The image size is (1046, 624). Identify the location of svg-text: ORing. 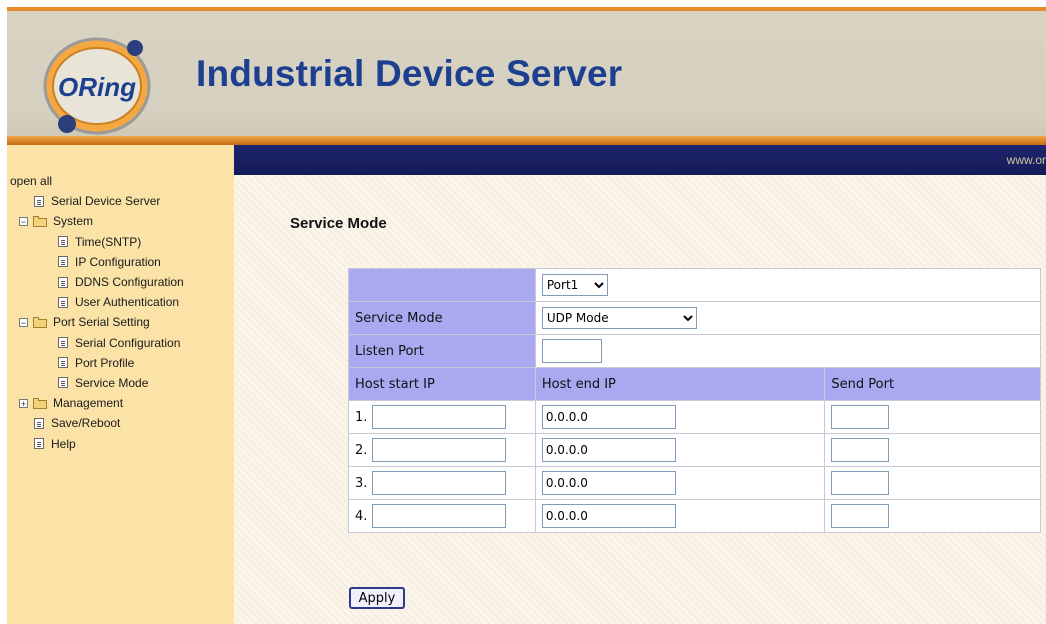
(97, 87).